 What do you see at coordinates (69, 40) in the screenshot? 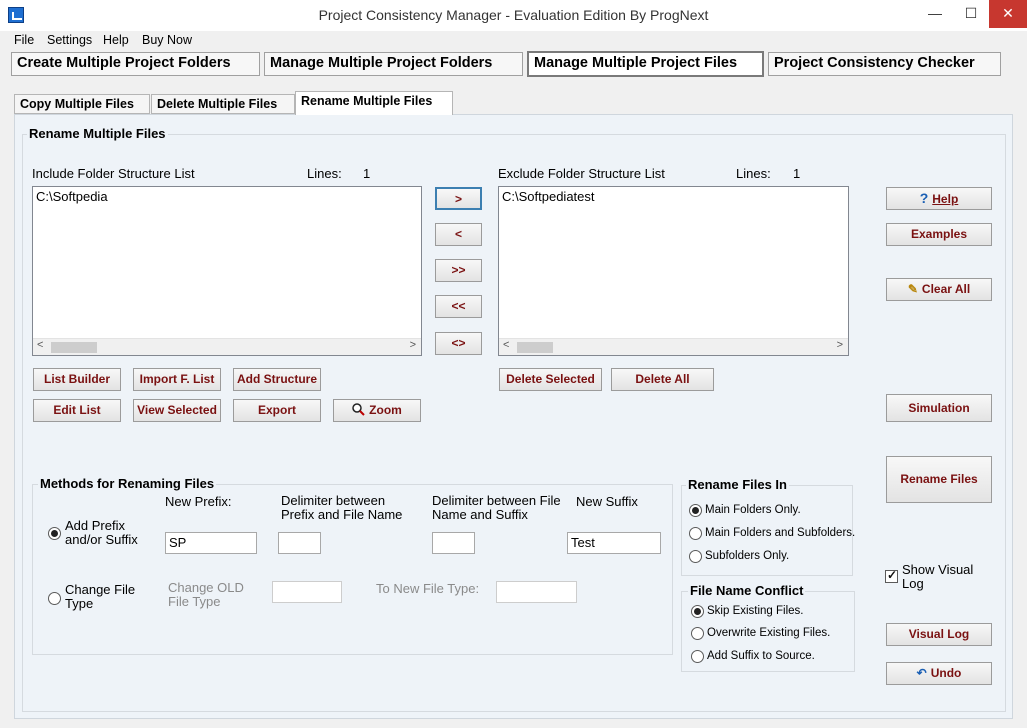
I see `menu-settings: Settings` at bounding box center [69, 40].